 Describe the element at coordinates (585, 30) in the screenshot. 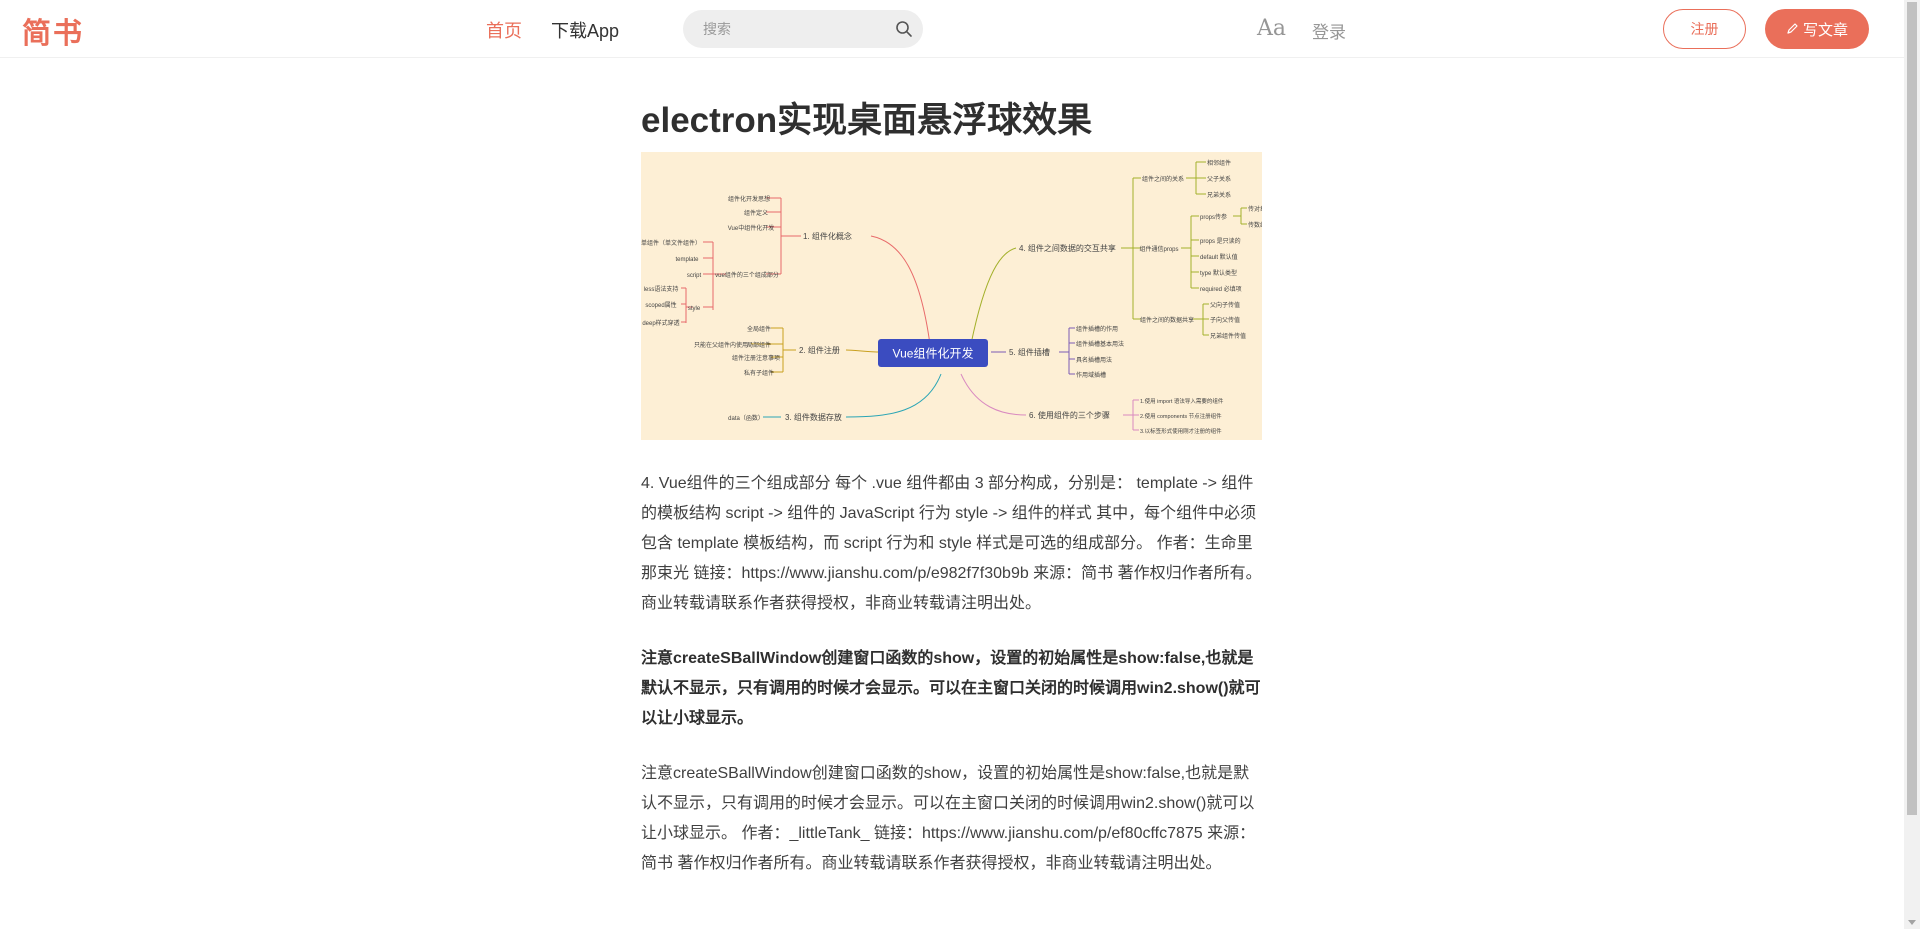

I see `nav-download-app-link: 下载App` at that location.